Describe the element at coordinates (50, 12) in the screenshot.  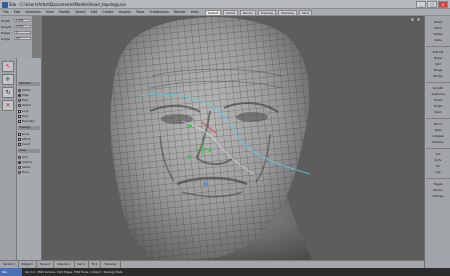
I see `menu-view: View` at that location.